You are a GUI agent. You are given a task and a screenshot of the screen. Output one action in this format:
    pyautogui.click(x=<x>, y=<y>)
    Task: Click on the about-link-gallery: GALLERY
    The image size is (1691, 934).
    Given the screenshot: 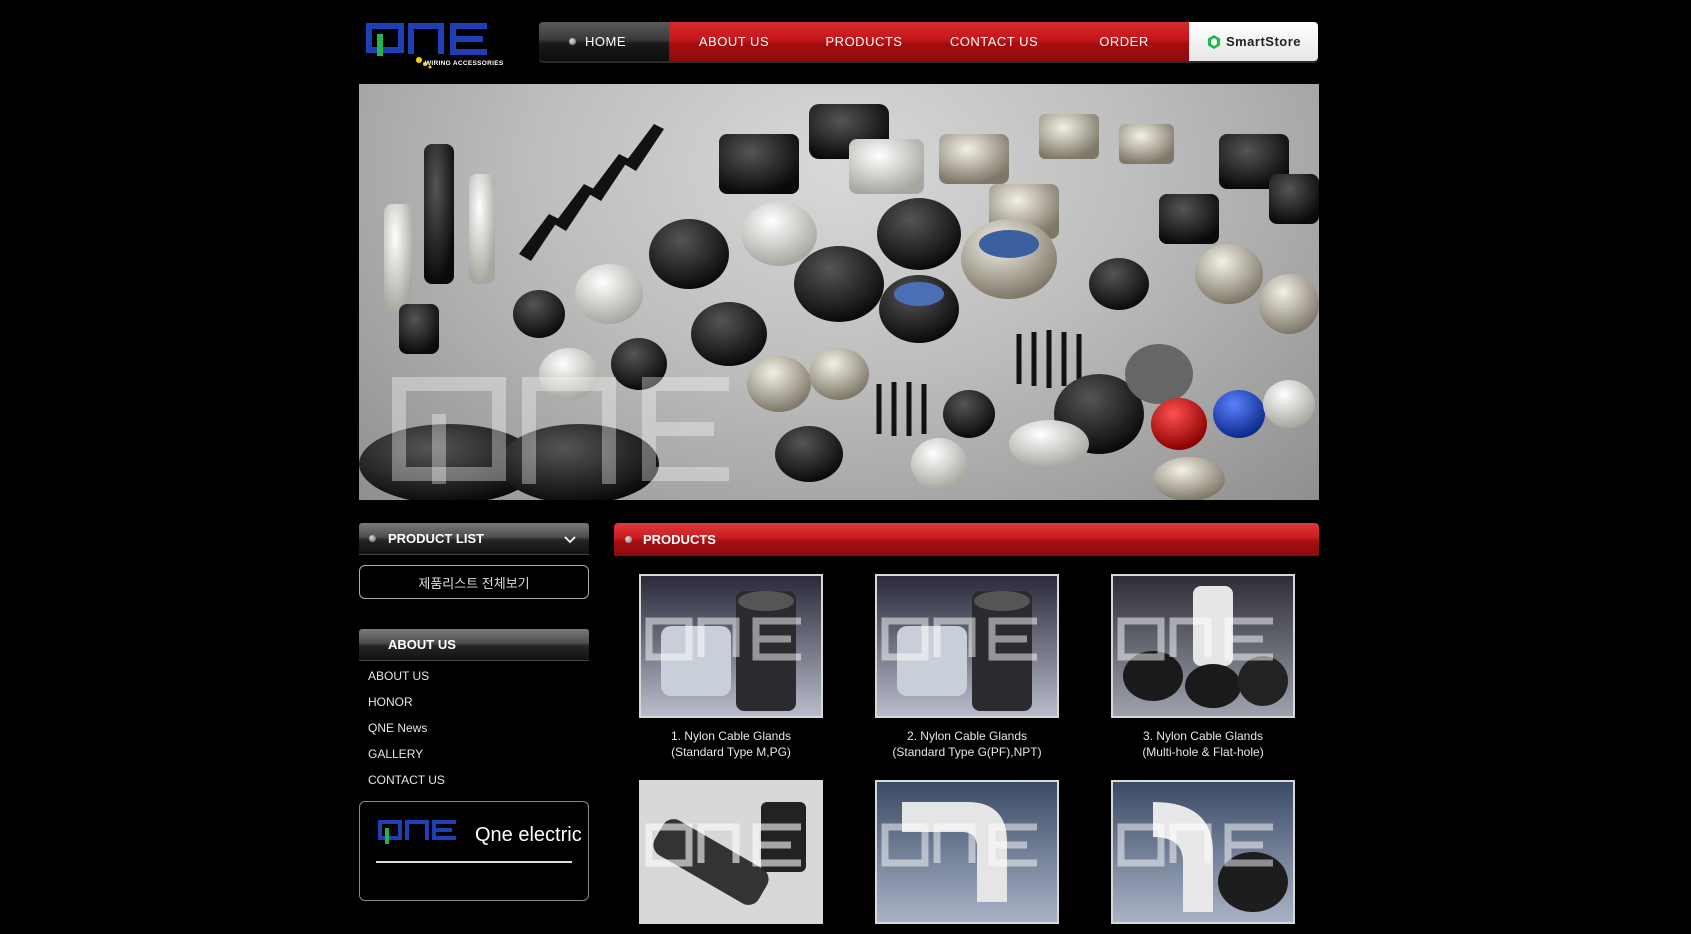 What is the action you would take?
    pyautogui.click(x=406, y=759)
    